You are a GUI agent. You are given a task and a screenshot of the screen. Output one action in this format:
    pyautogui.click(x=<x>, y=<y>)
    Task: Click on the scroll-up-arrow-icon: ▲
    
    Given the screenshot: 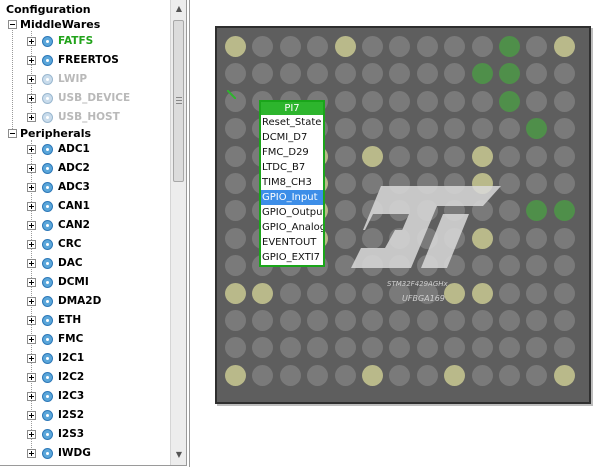 What is the action you would take?
    pyautogui.click(x=179, y=9)
    